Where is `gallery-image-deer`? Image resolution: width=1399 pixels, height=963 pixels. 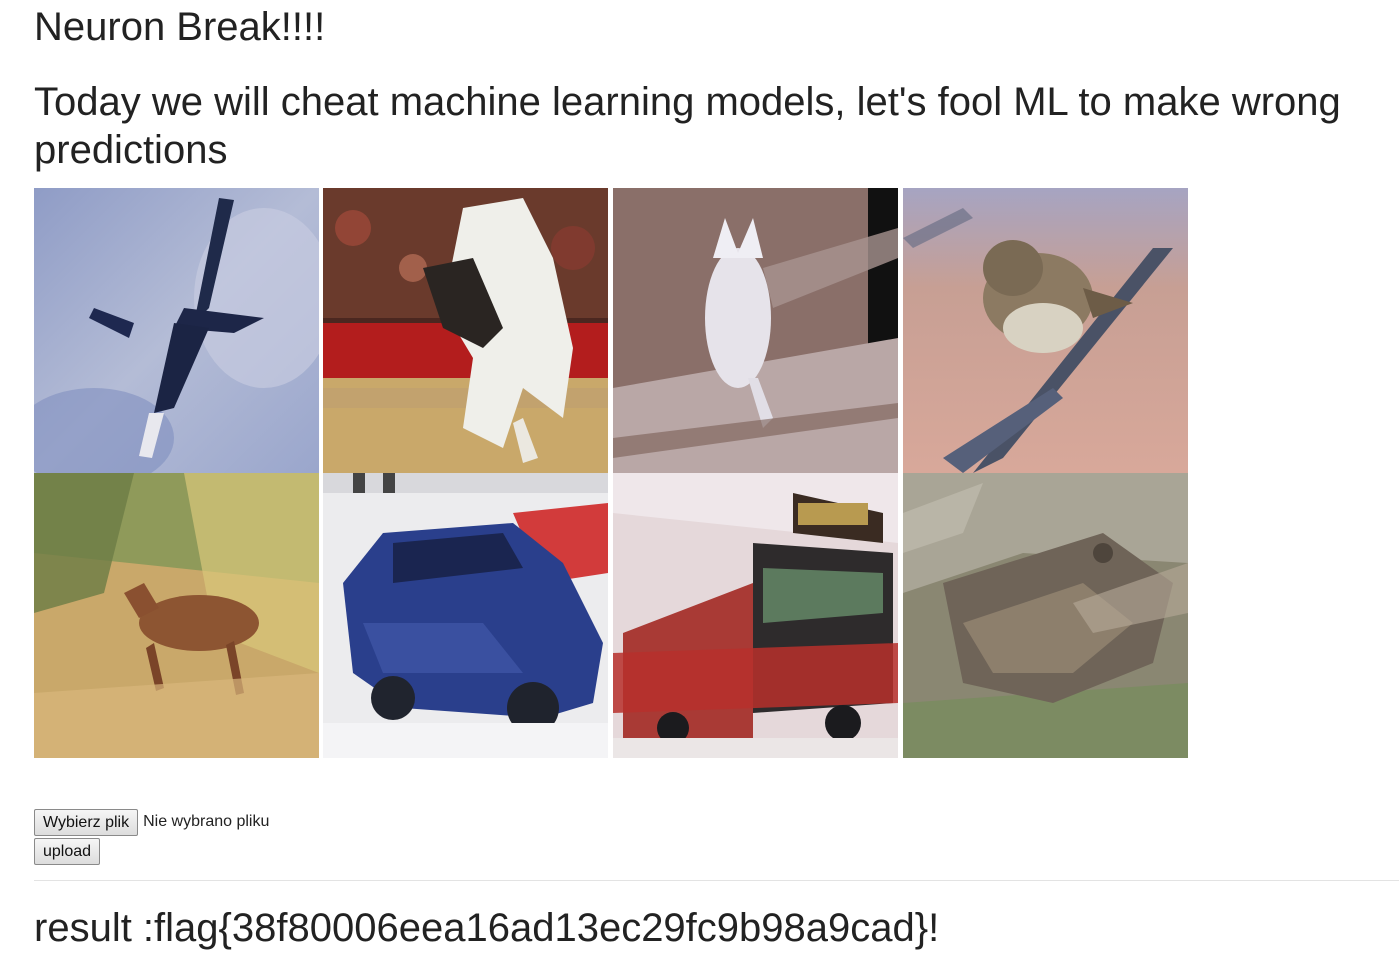 gallery-image-deer is located at coordinates (176, 615).